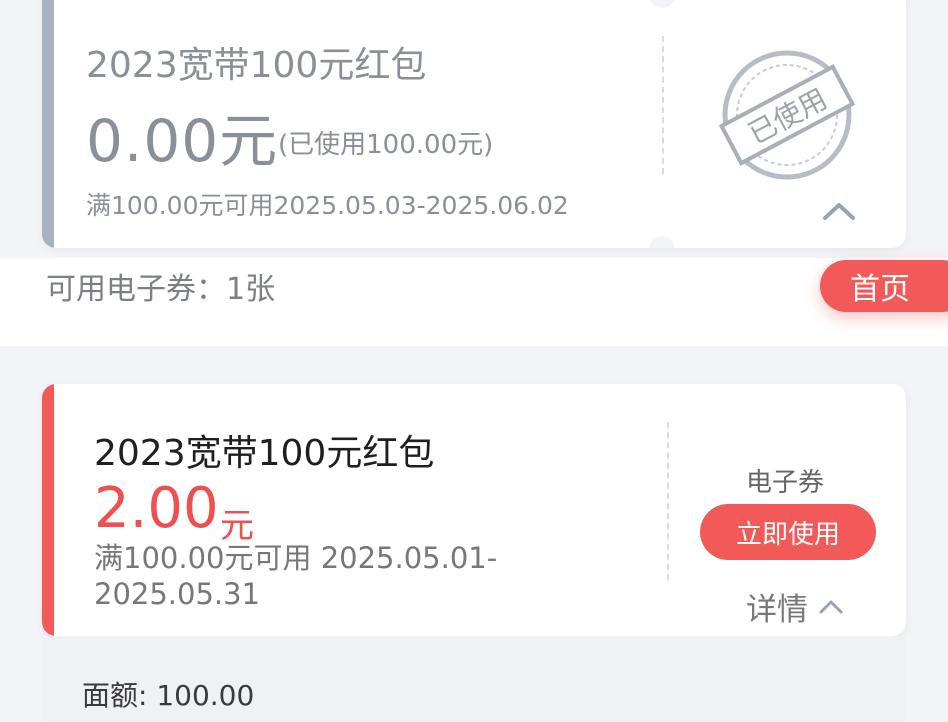 This screenshot has height=722, width=948. I want to click on coupon-details-panel: 面额: 100.00, so click(474, 679).